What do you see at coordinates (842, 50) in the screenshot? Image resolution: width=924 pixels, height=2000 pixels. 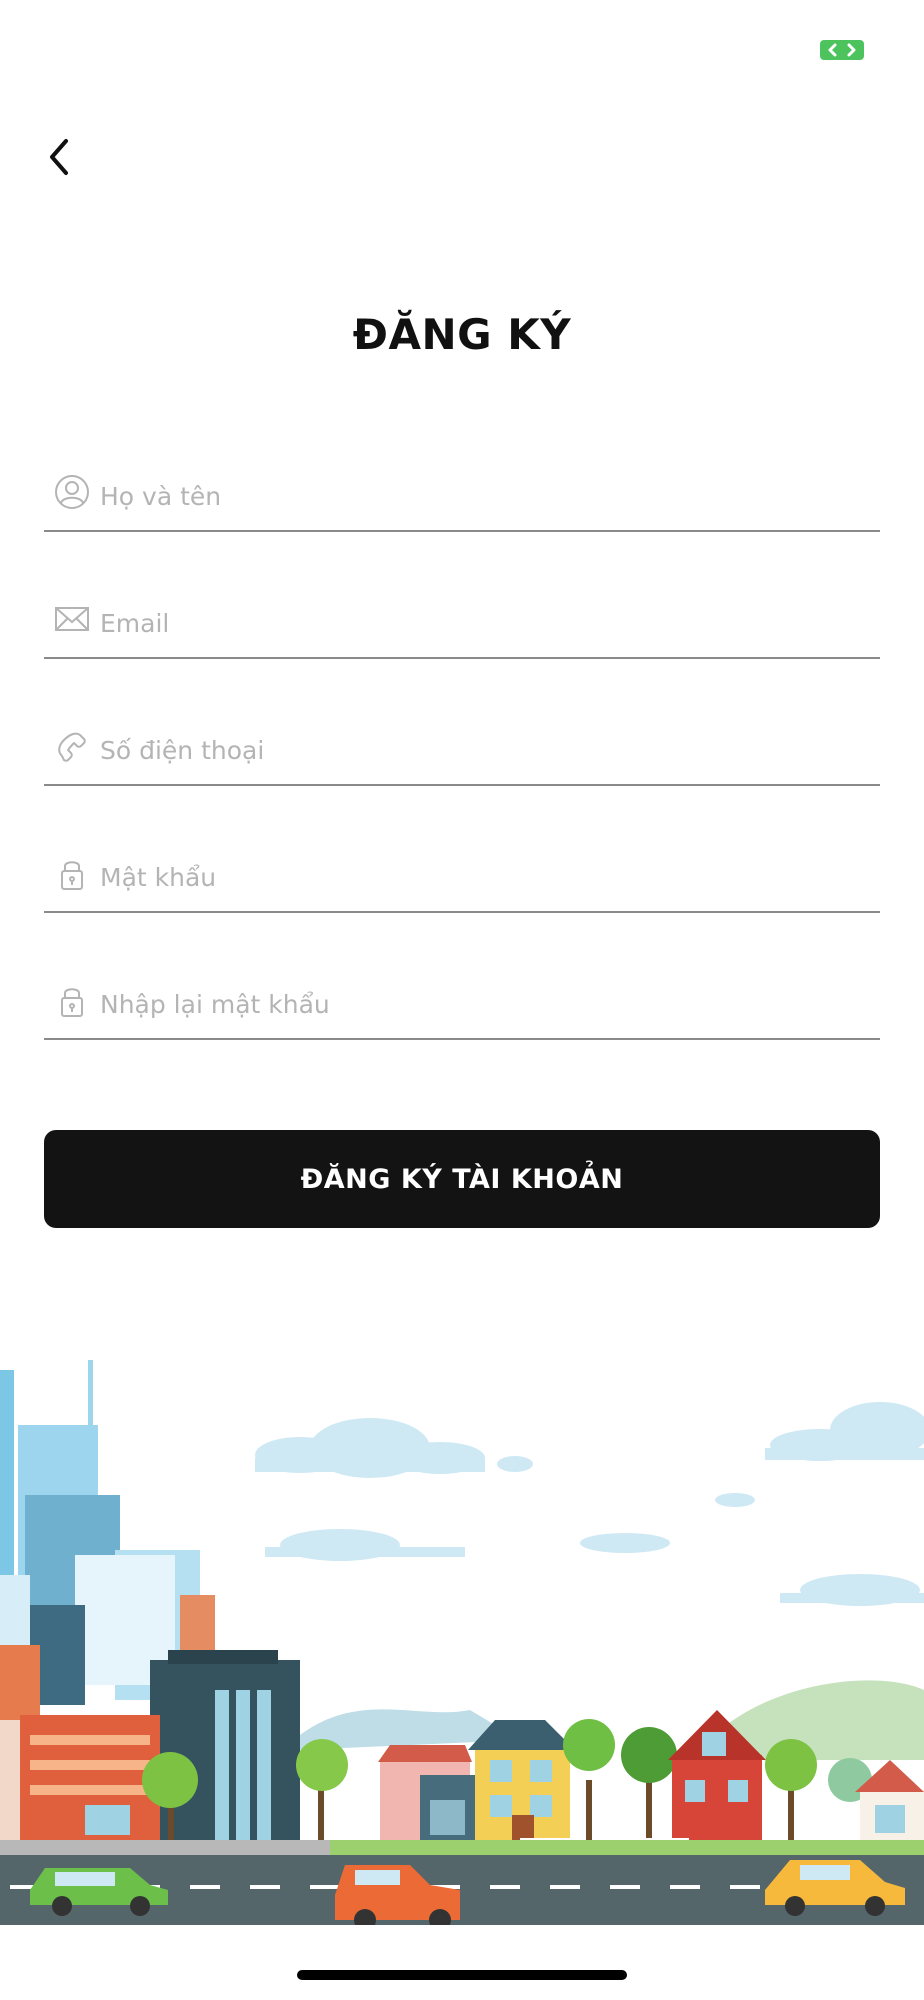 I see `status-indicator-icon` at bounding box center [842, 50].